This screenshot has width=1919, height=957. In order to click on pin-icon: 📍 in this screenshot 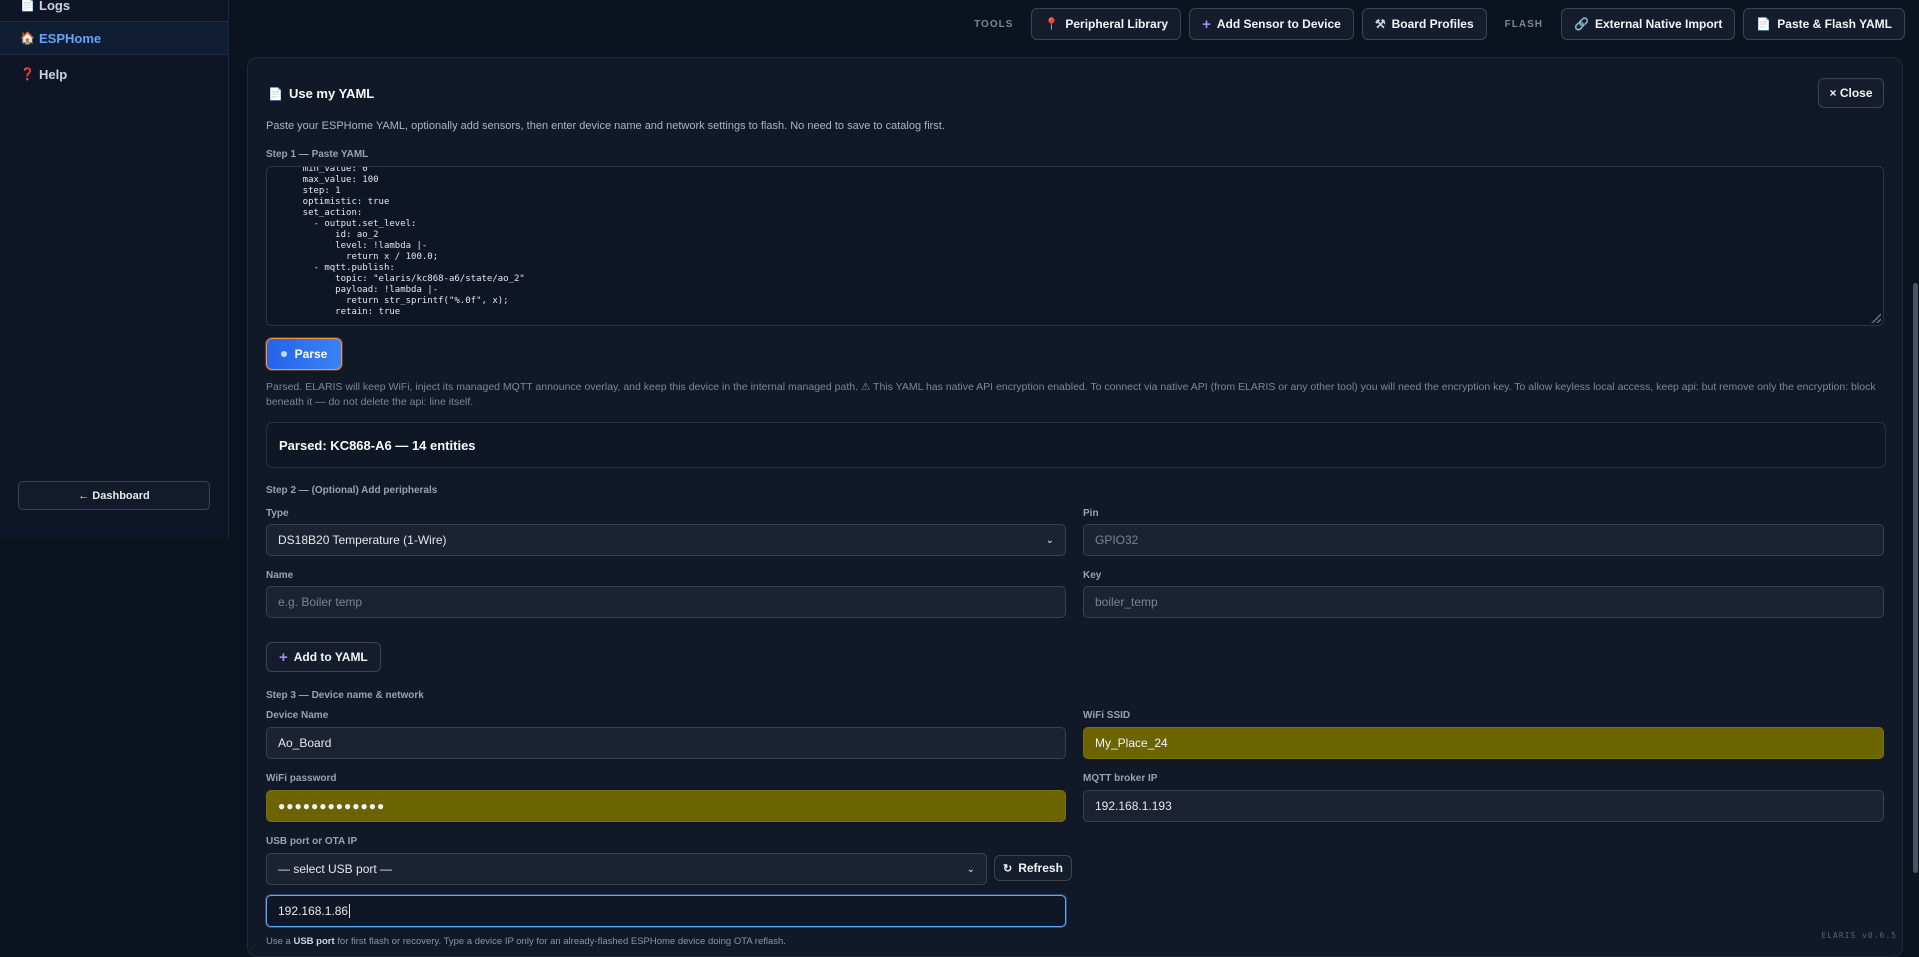, I will do `click(1052, 24)`.